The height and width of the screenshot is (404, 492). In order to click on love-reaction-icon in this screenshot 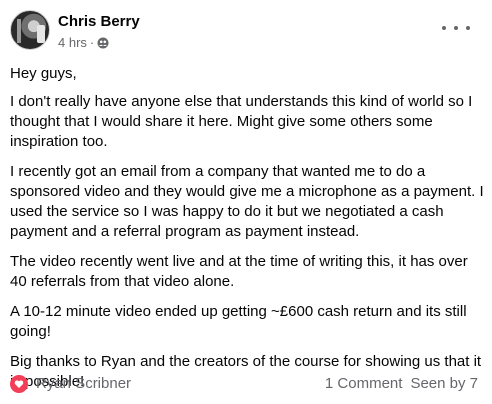, I will do `click(19, 384)`.